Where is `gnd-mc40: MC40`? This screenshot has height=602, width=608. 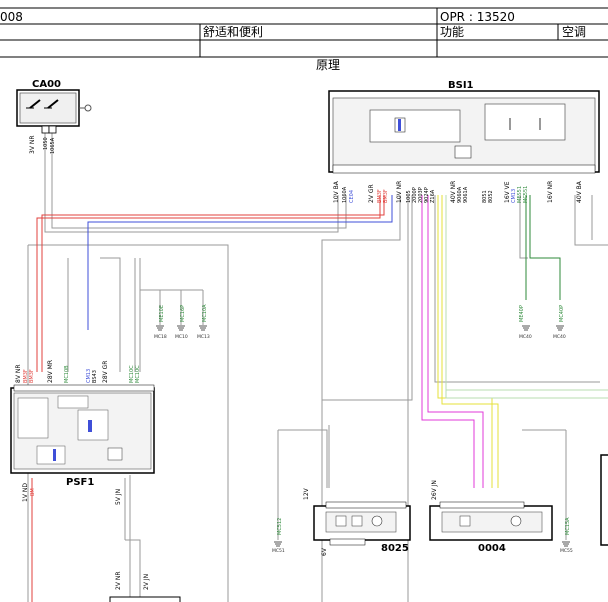 gnd-mc40: MC40 is located at coordinates (525, 337).